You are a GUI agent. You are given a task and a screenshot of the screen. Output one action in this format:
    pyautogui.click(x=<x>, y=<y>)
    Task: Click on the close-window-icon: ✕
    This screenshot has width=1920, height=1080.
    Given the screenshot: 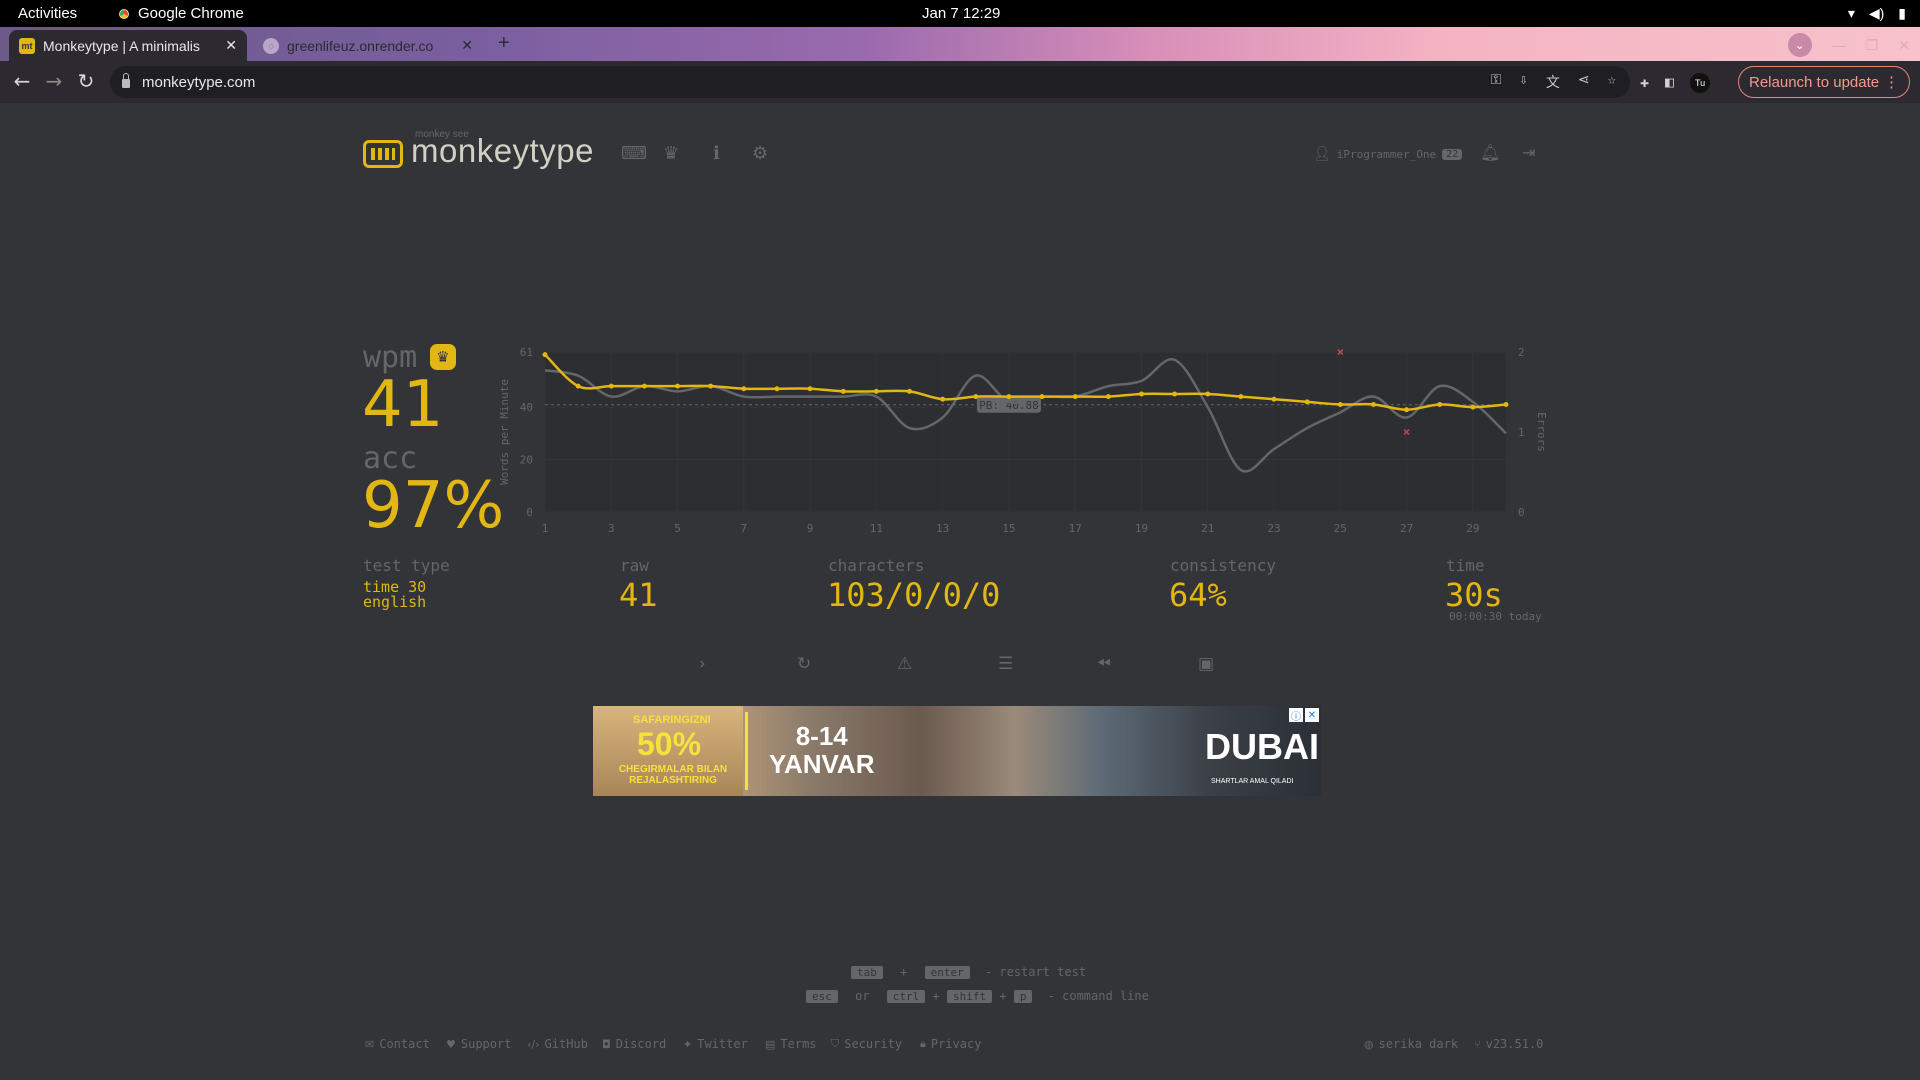 What is the action you would take?
    pyautogui.click(x=1904, y=45)
    